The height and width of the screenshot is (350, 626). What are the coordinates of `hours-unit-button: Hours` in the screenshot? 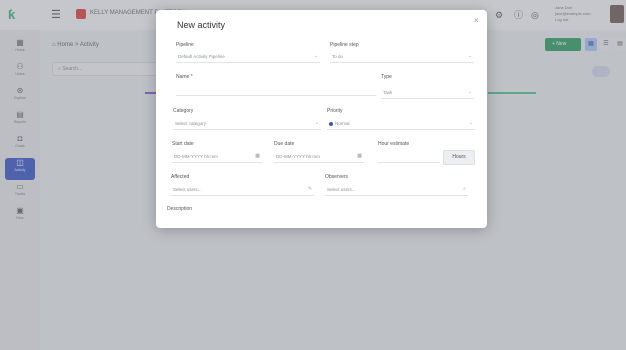 It's located at (459, 157).